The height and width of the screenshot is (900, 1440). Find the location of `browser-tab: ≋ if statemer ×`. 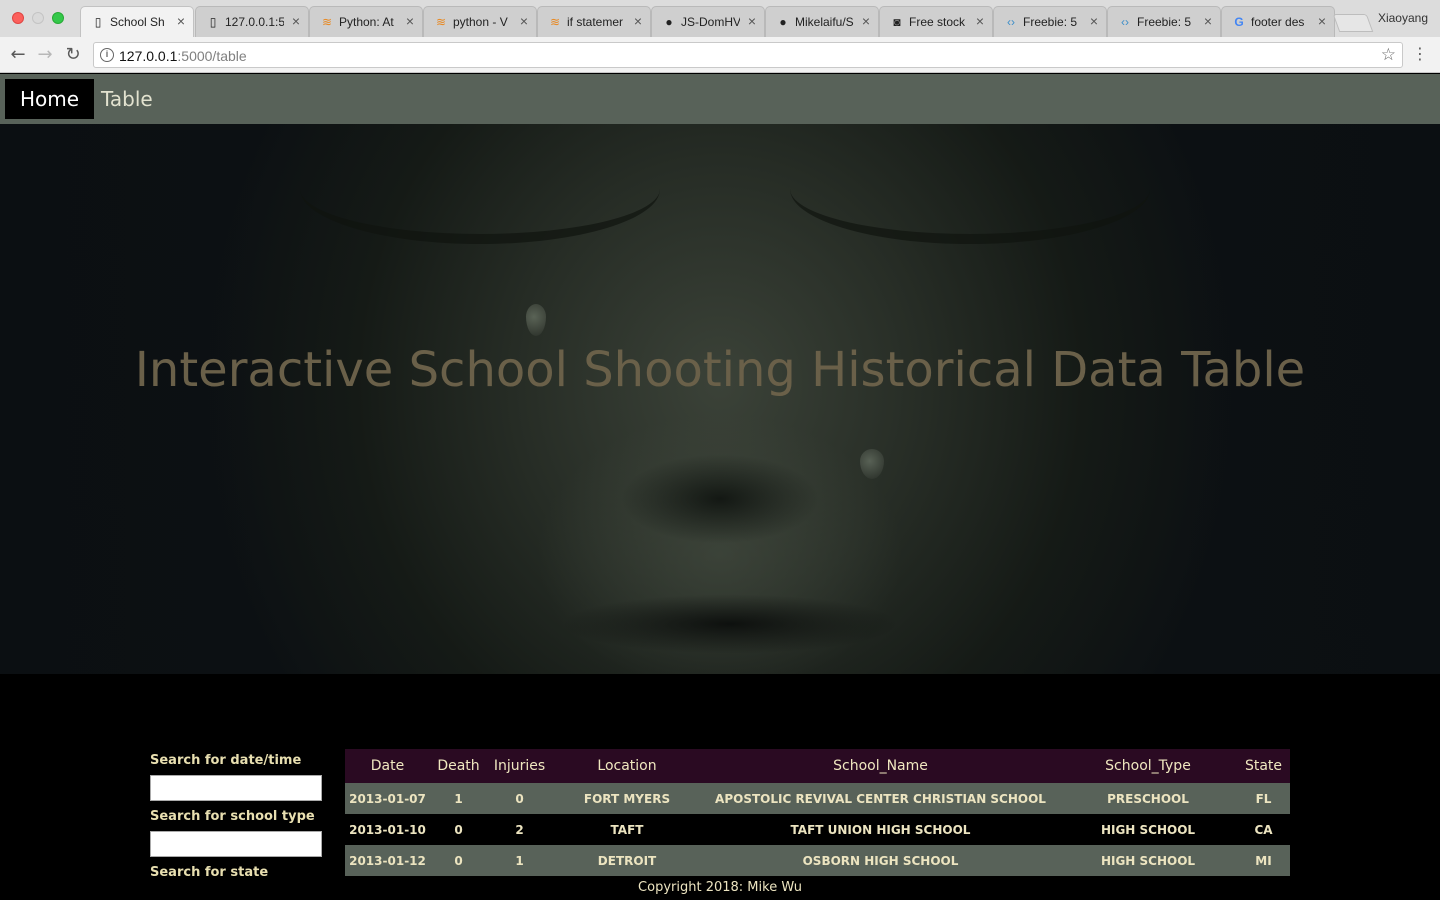

browser-tab: ≋ if statemer × is located at coordinates (594, 21).